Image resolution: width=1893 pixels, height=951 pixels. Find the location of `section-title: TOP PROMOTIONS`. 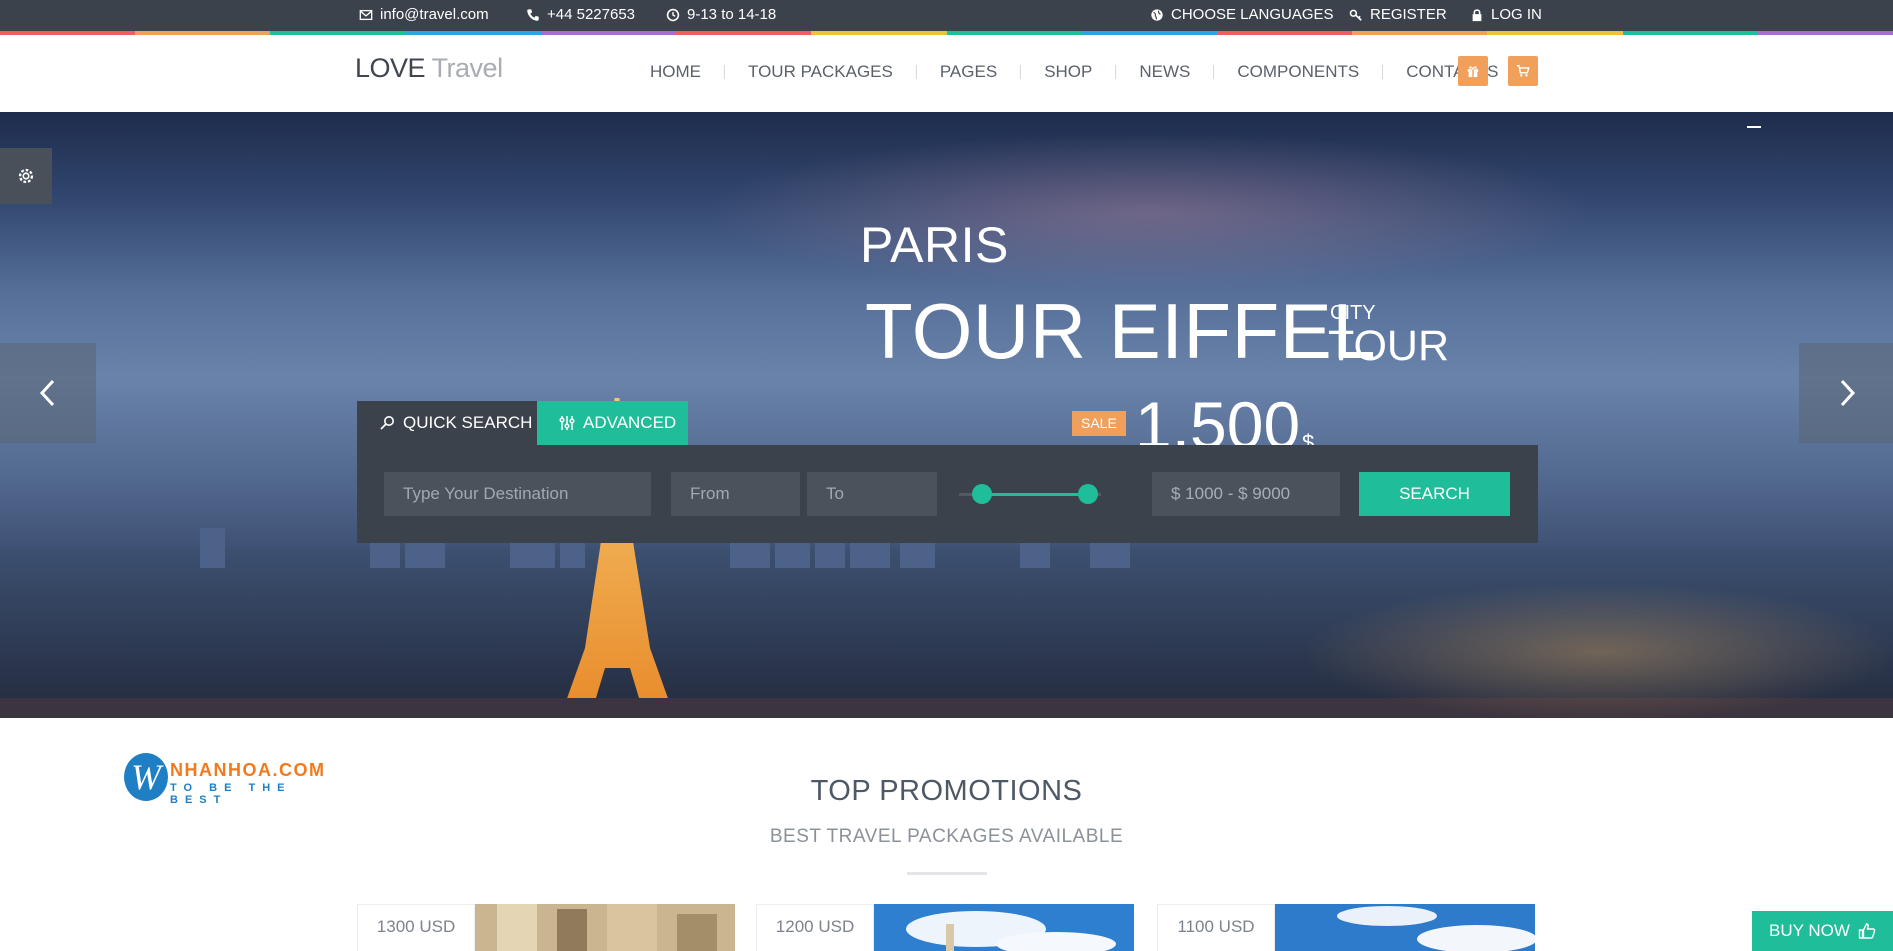

section-title: TOP PROMOTIONS is located at coordinates (946, 791).